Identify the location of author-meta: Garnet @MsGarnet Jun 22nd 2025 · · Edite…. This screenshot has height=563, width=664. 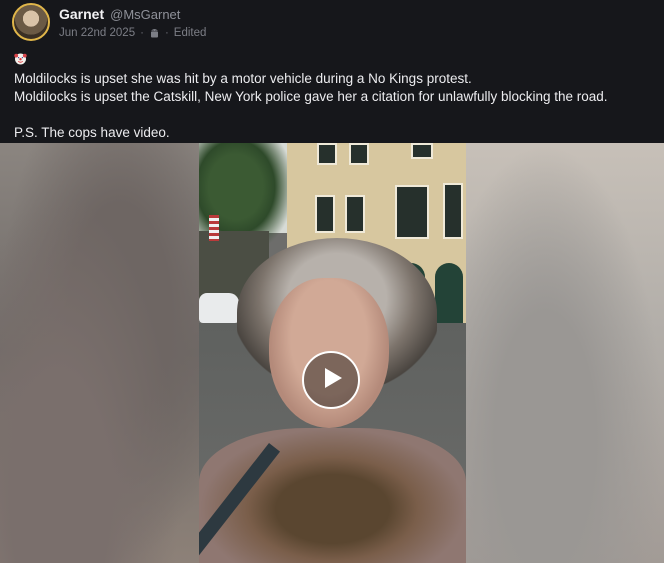
(132, 22).